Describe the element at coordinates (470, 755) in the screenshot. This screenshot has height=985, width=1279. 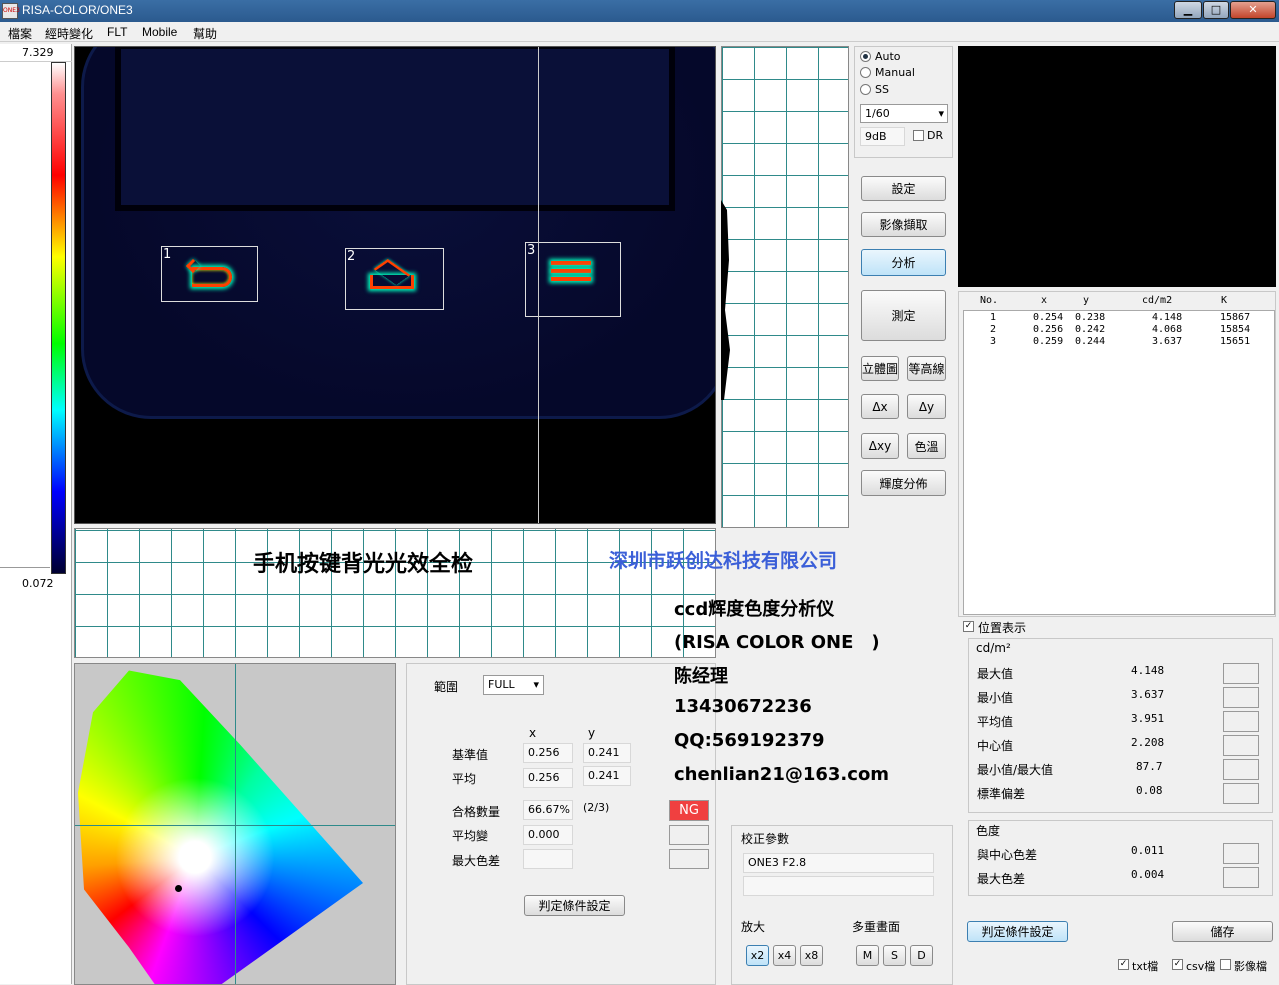
I see `ref-label: 基準值` at that location.